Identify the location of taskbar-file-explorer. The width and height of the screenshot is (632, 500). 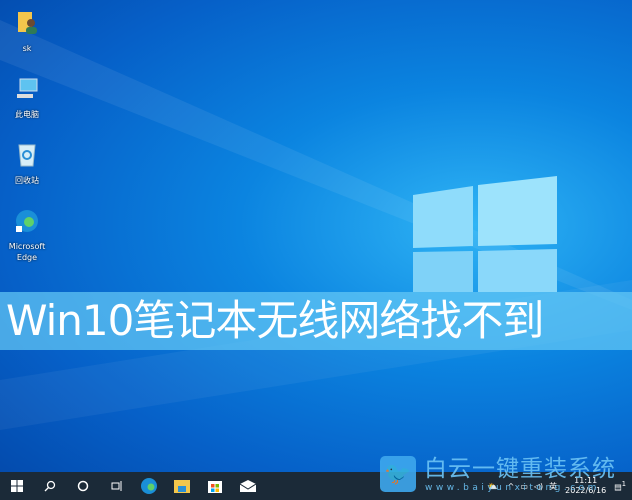
(181, 486).